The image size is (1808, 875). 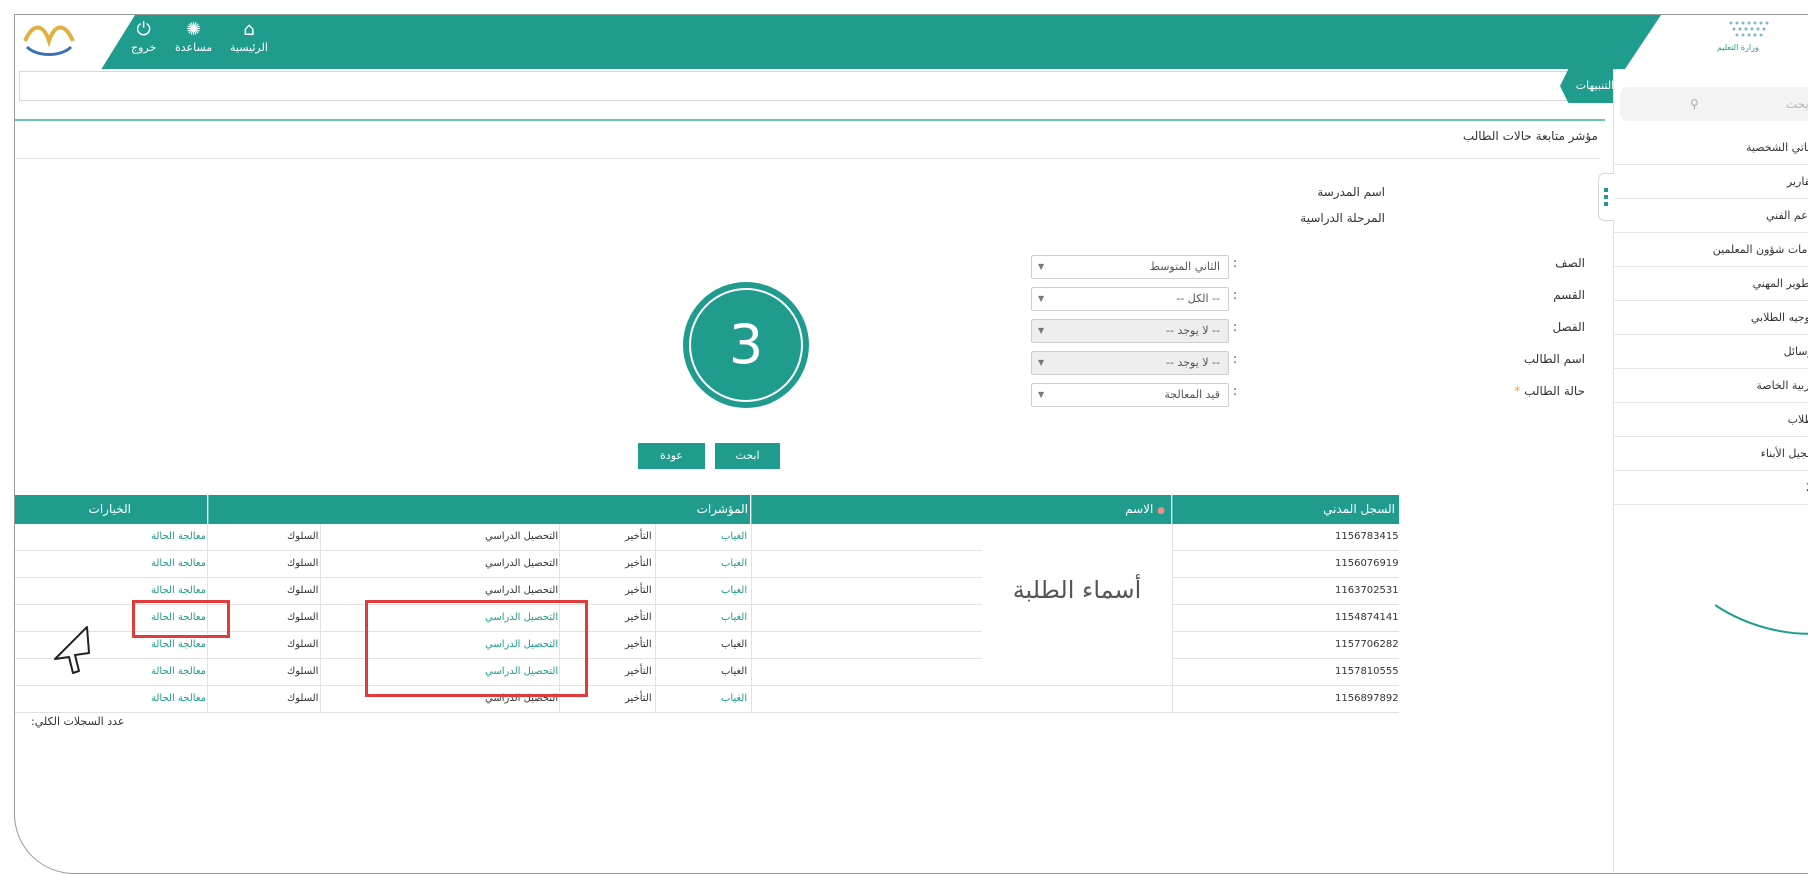 What do you see at coordinates (810, 120) in the screenshot?
I see `section-divider` at bounding box center [810, 120].